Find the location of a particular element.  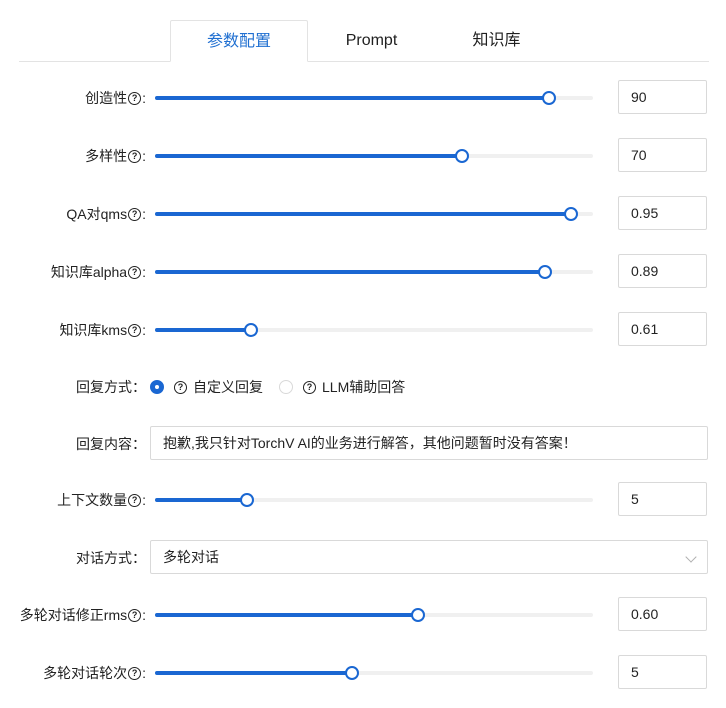

kb-alpha-label: 知识库alpha?: is located at coordinates (98, 272).